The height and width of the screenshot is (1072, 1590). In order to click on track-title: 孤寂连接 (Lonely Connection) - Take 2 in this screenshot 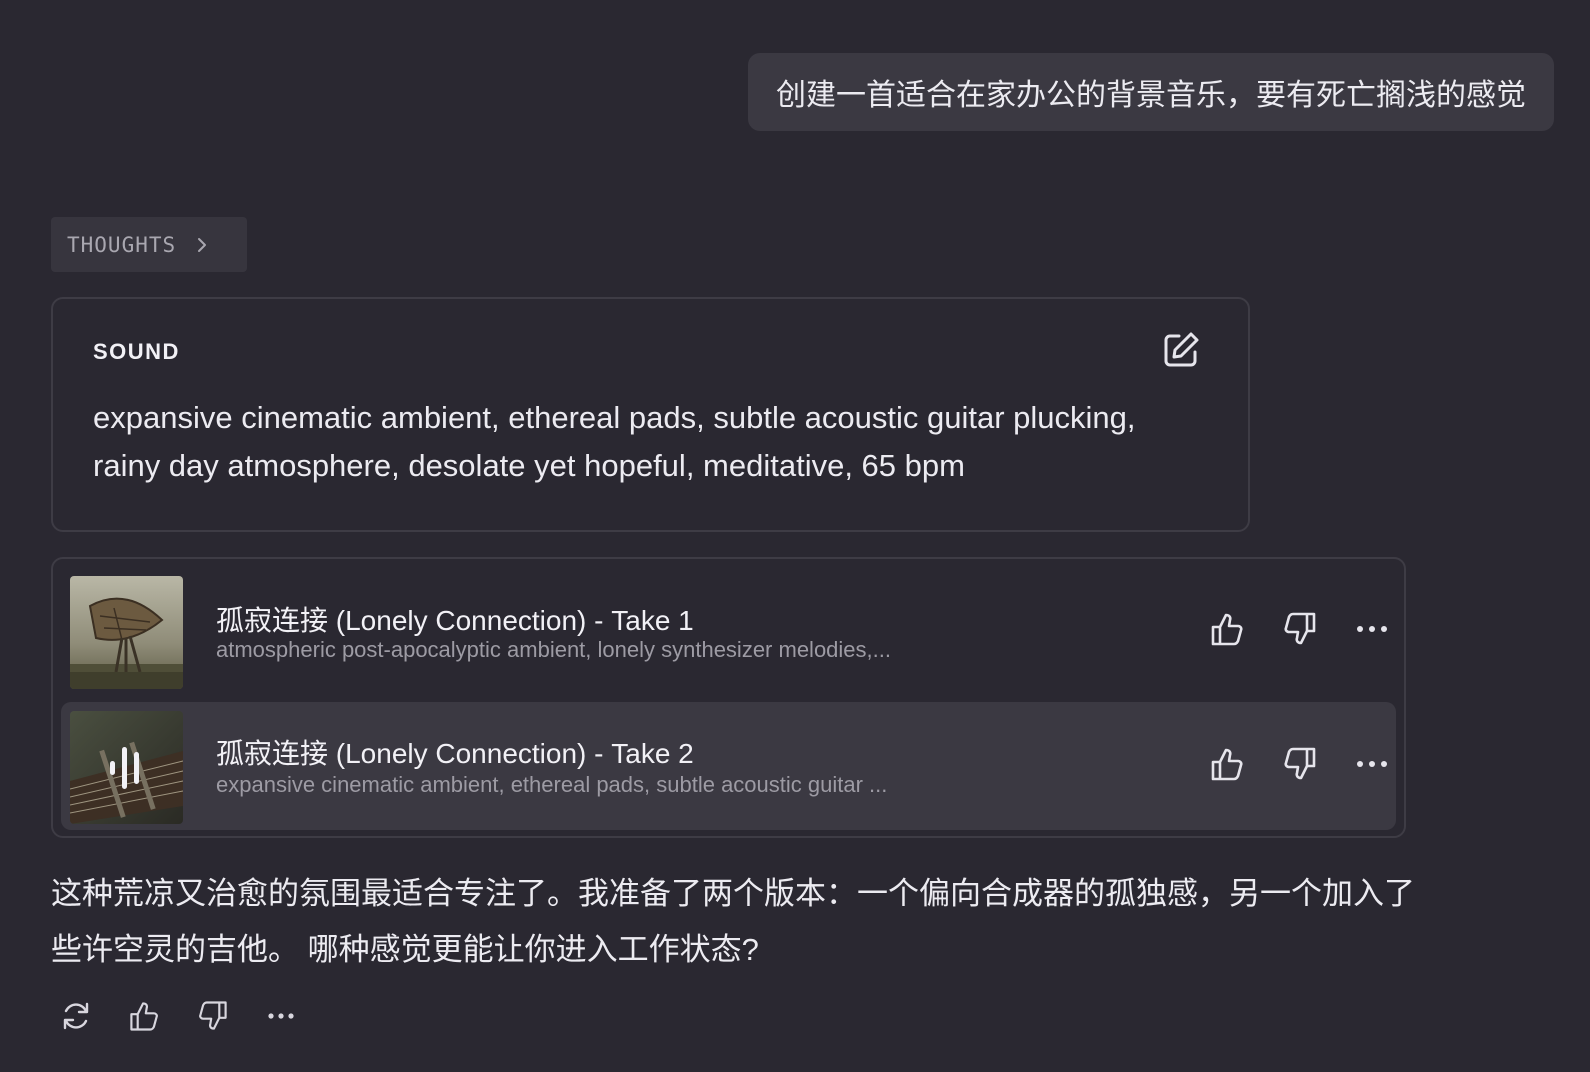, I will do `click(455, 753)`.